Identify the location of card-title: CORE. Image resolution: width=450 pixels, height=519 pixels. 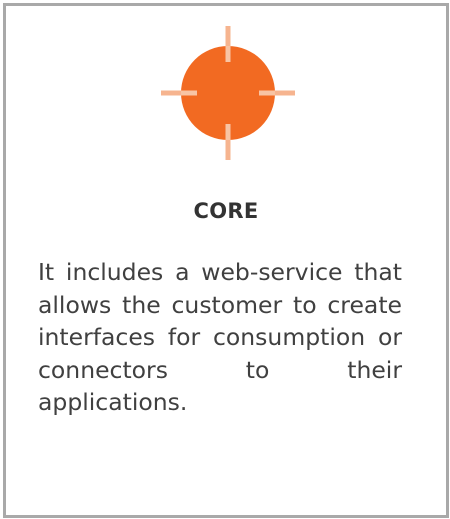
(226, 211).